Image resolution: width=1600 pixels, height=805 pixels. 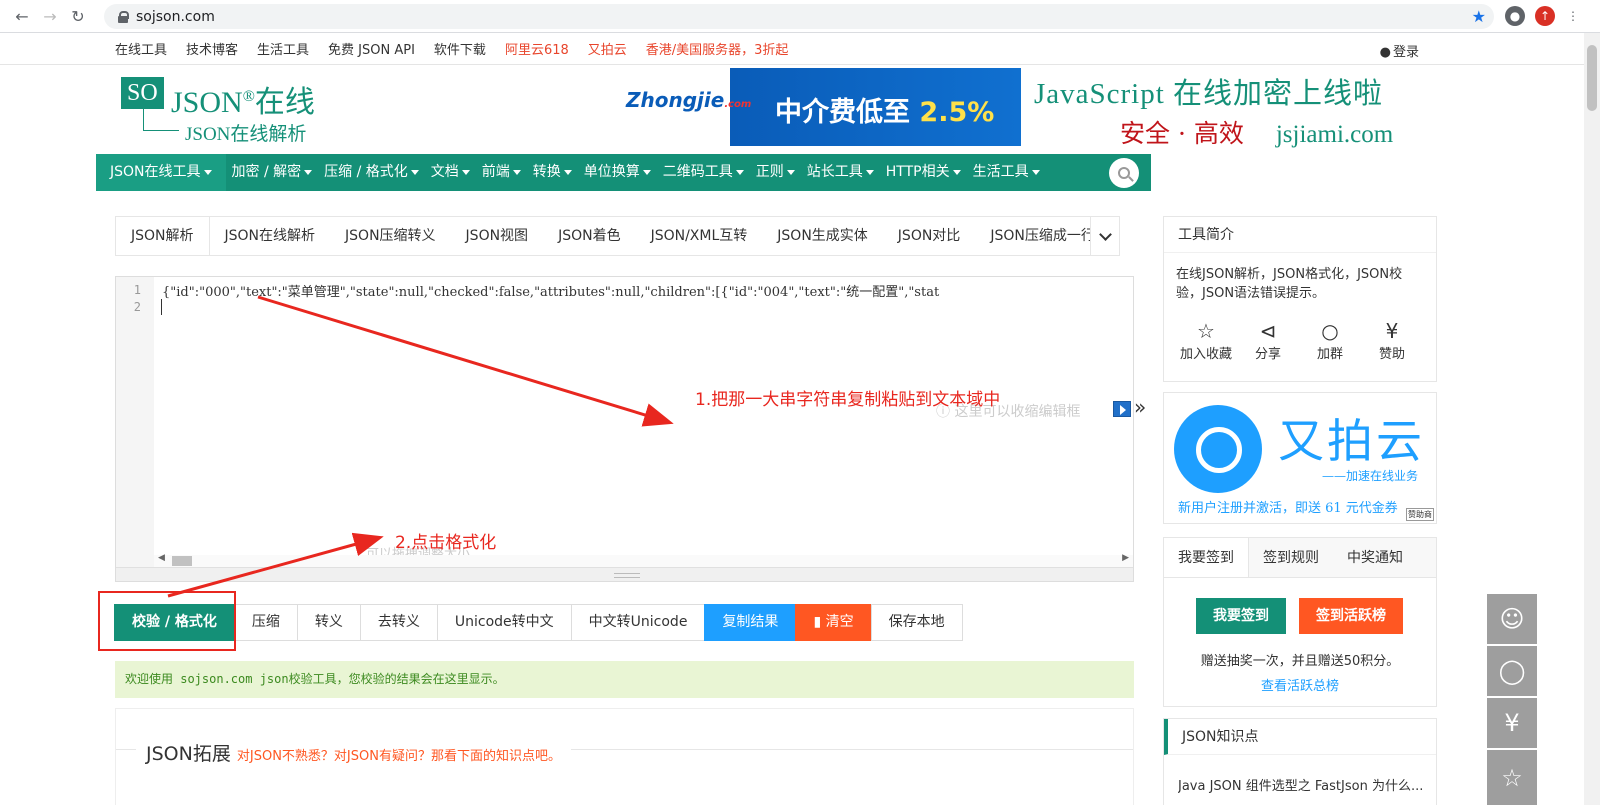 I want to click on mainnav-item: 转换, so click(x=552, y=172).